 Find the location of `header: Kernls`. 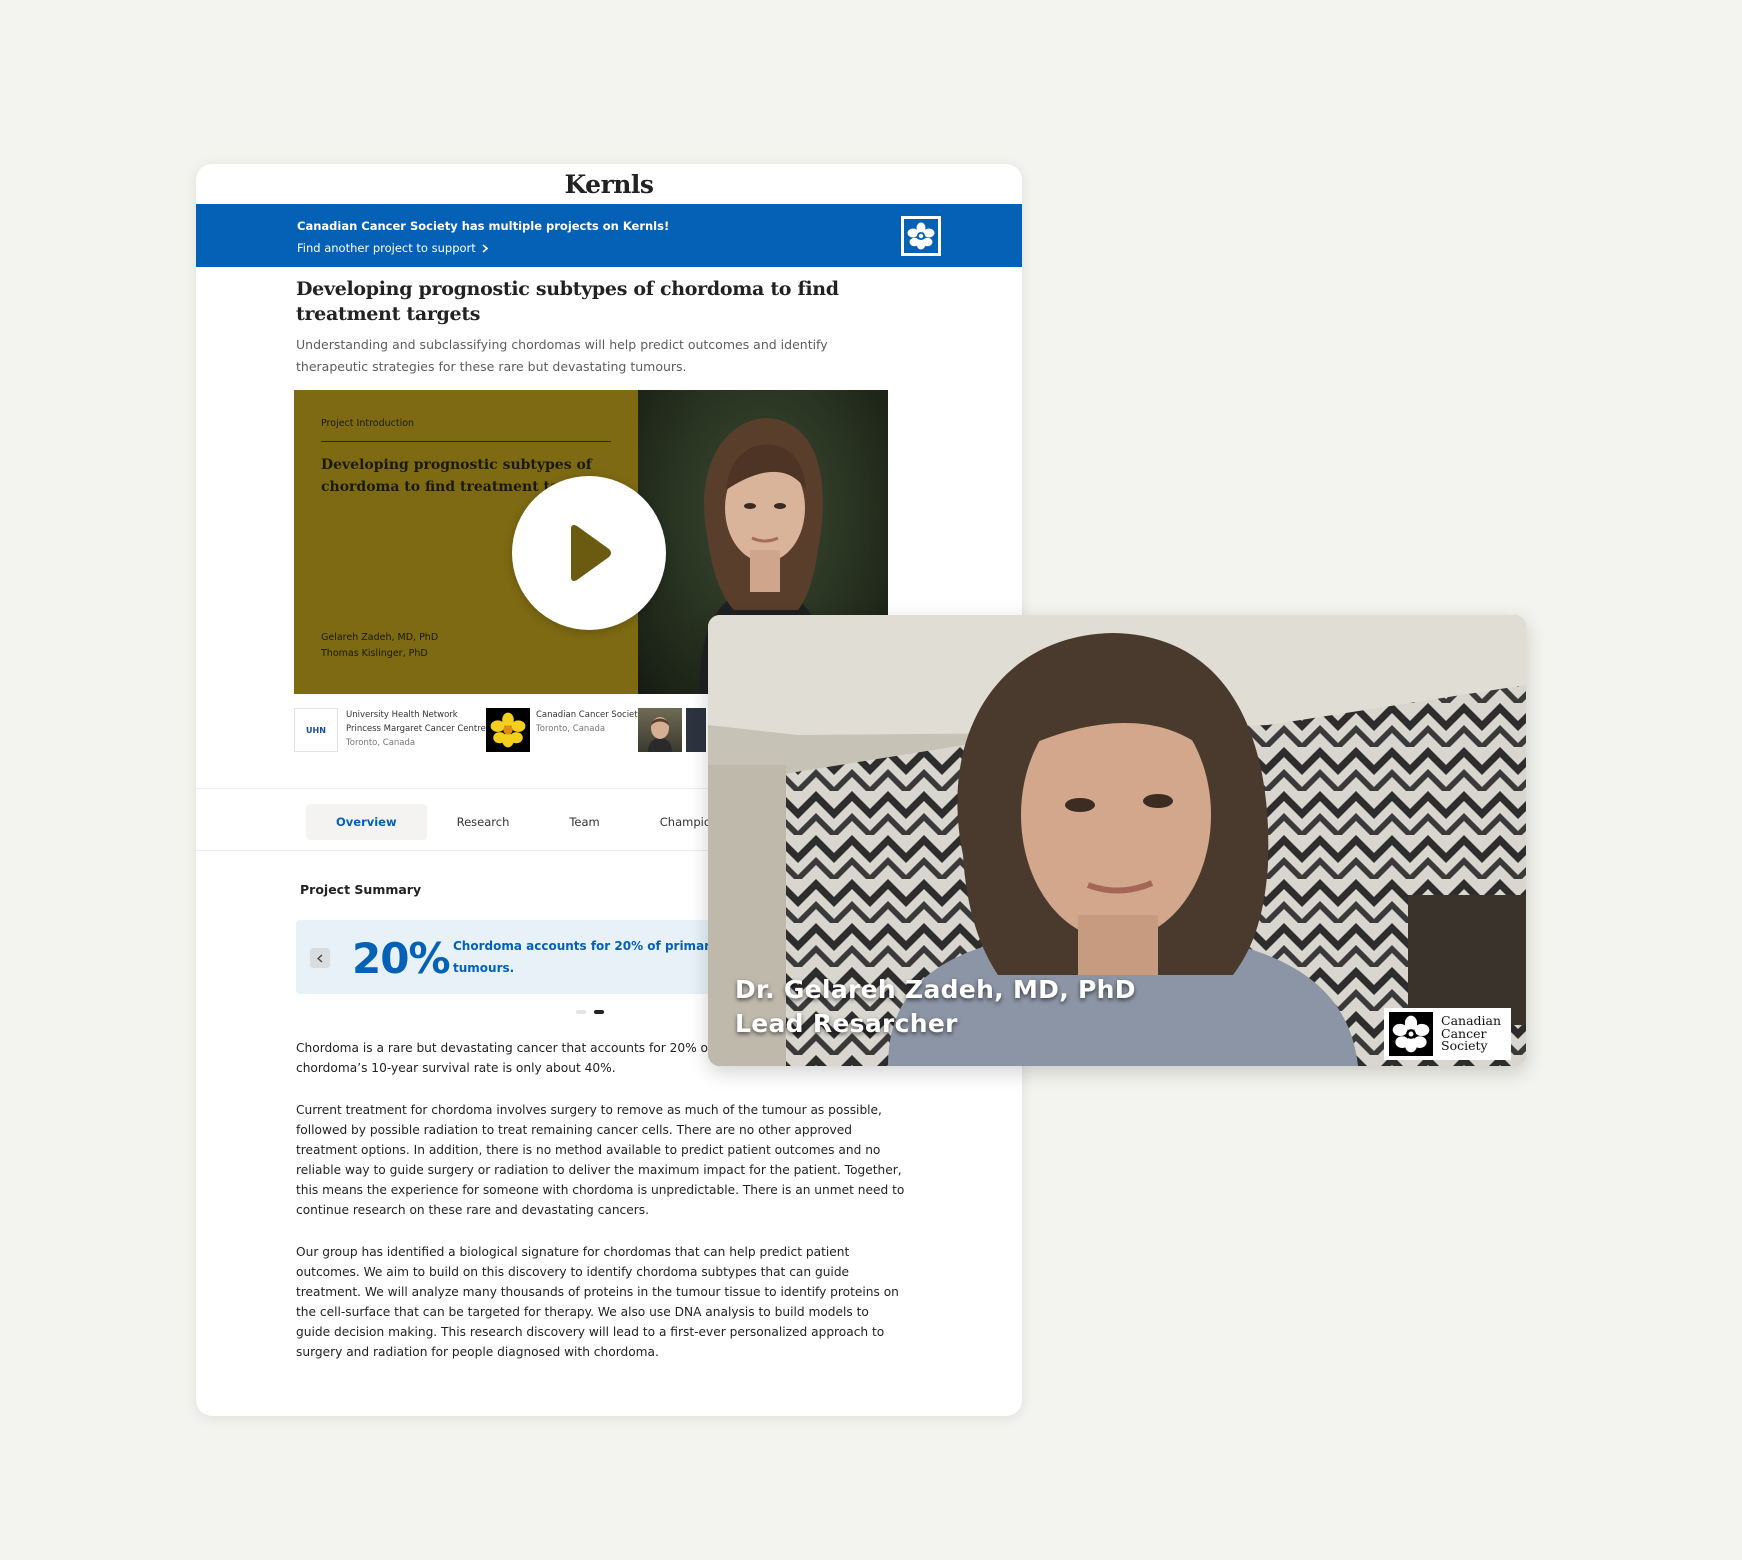

header: Kernls is located at coordinates (609, 184).